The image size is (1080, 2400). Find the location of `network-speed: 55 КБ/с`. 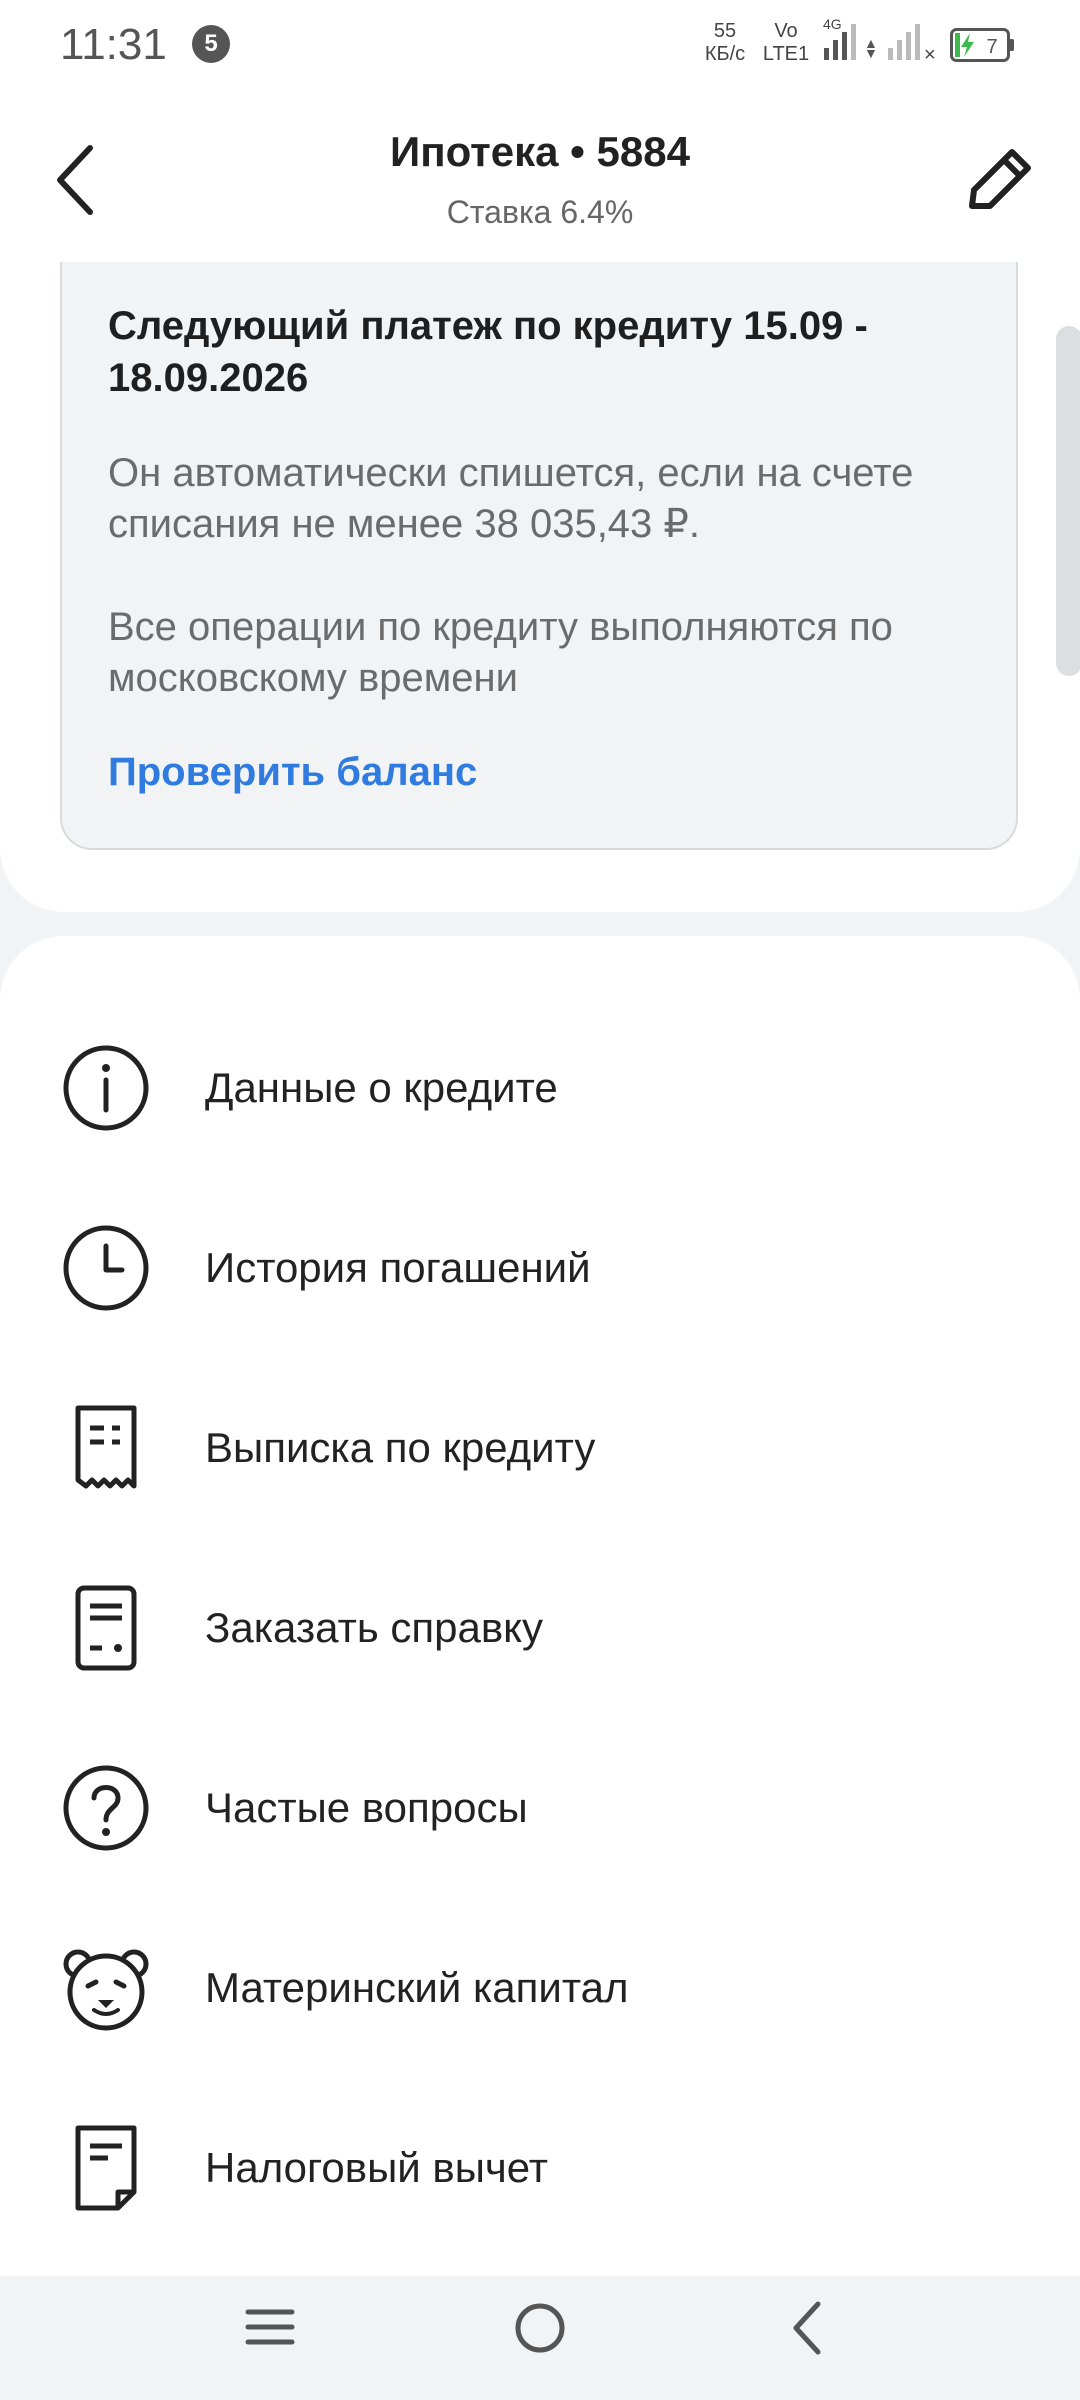

network-speed: 55 КБ/с is located at coordinates (725, 43).